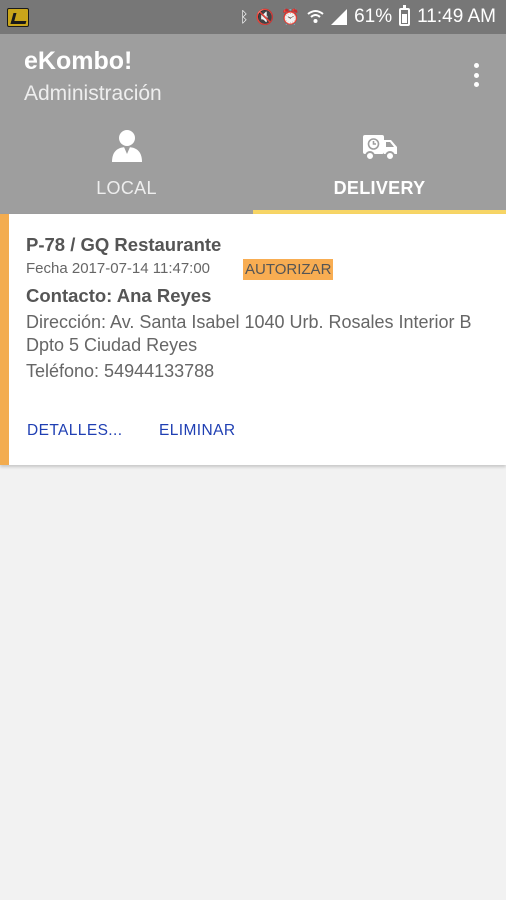 The image size is (506, 900). What do you see at coordinates (373, 16) in the screenshot?
I see `battery-percent: 61%` at bounding box center [373, 16].